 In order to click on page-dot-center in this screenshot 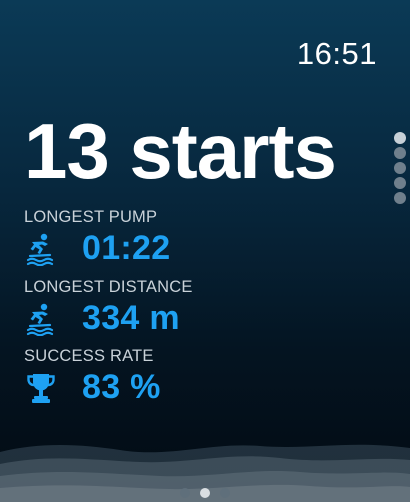, I will do `click(205, 493)`.